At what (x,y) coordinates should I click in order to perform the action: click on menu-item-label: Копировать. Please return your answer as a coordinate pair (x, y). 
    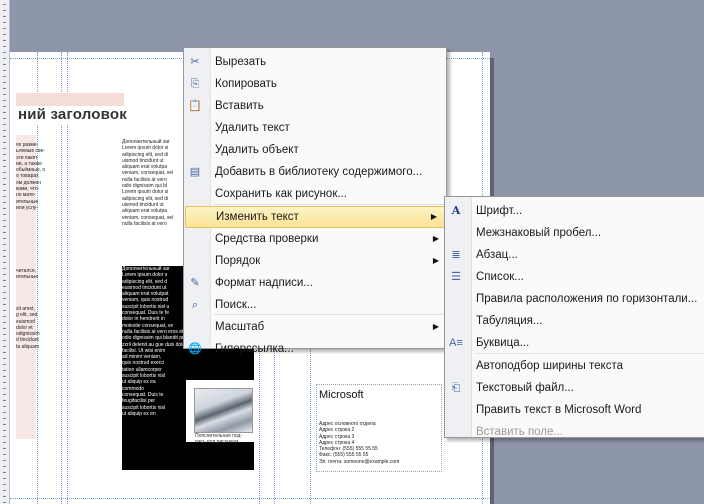
    Looking at the image, I should click on (246, 84).